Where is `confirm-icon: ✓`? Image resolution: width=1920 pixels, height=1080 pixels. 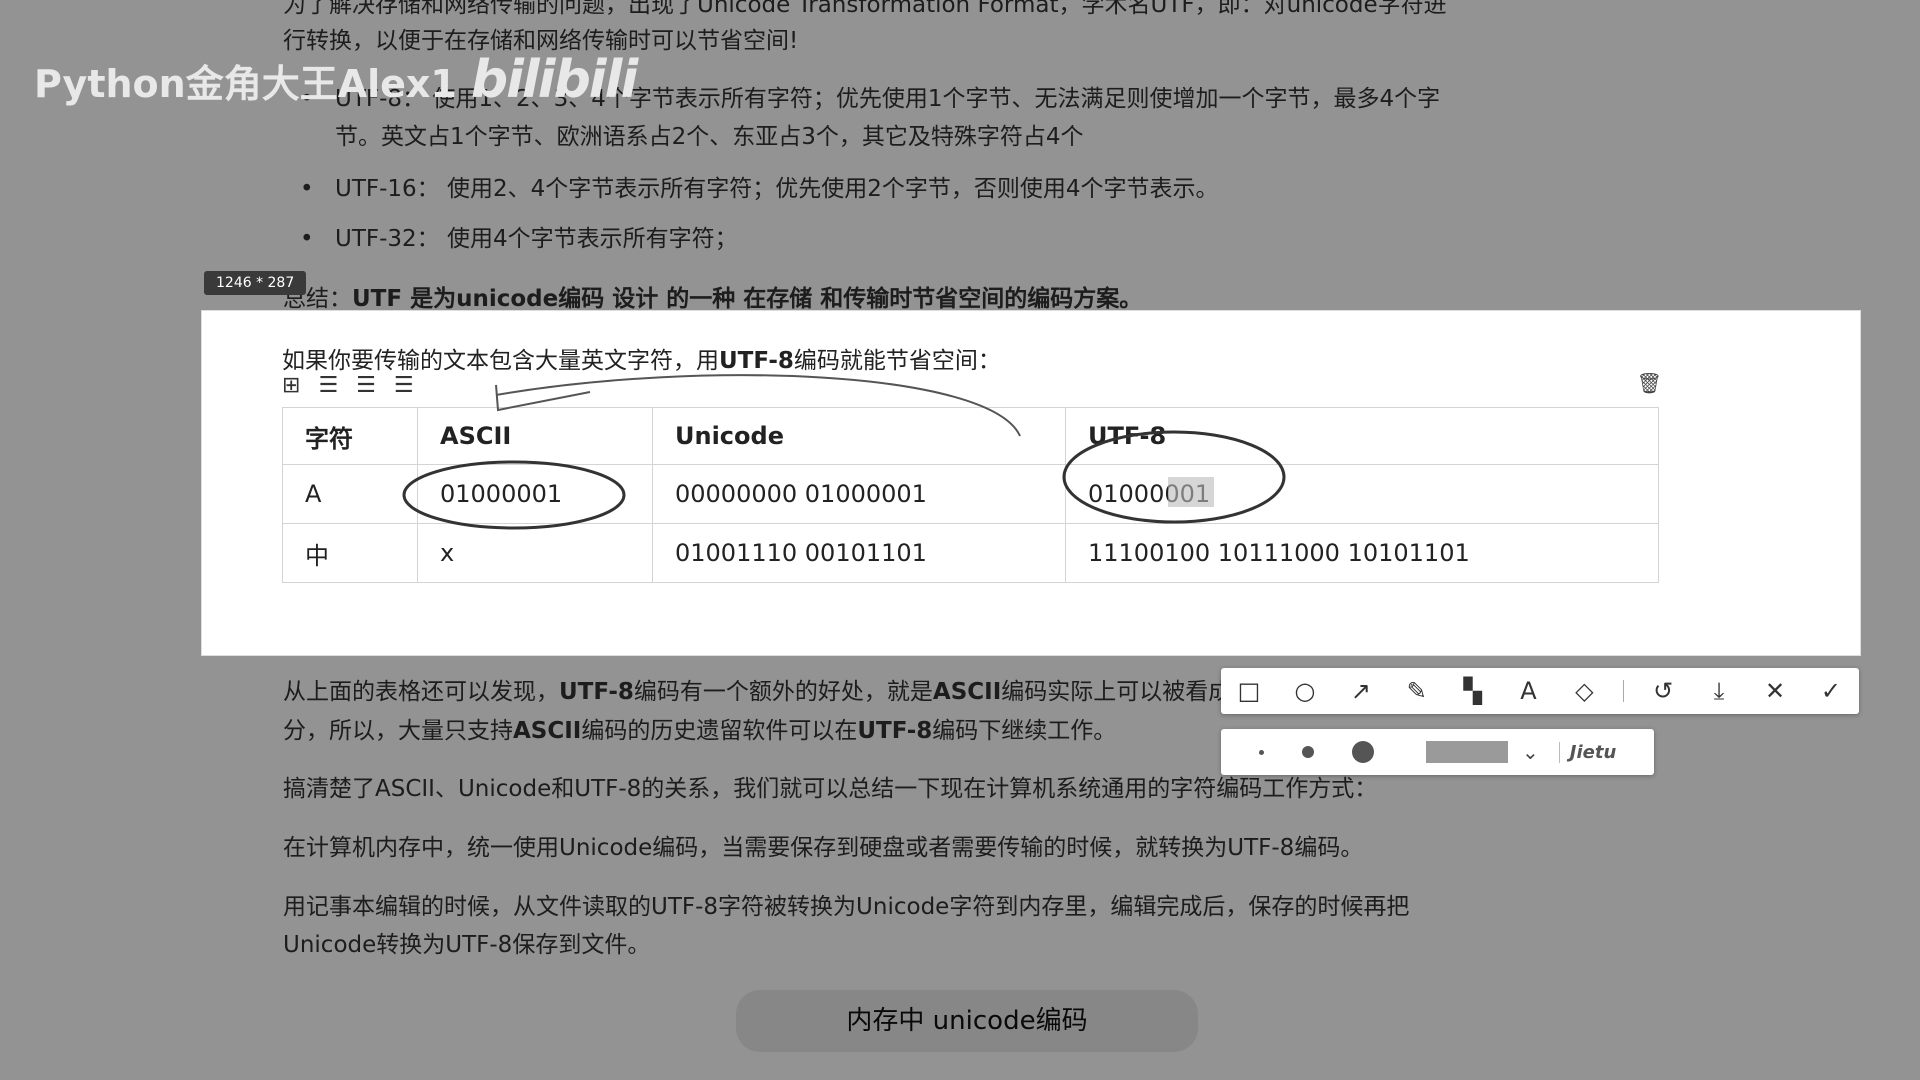
confirm-icon: ✓ is located at coordinates (1831, 691).